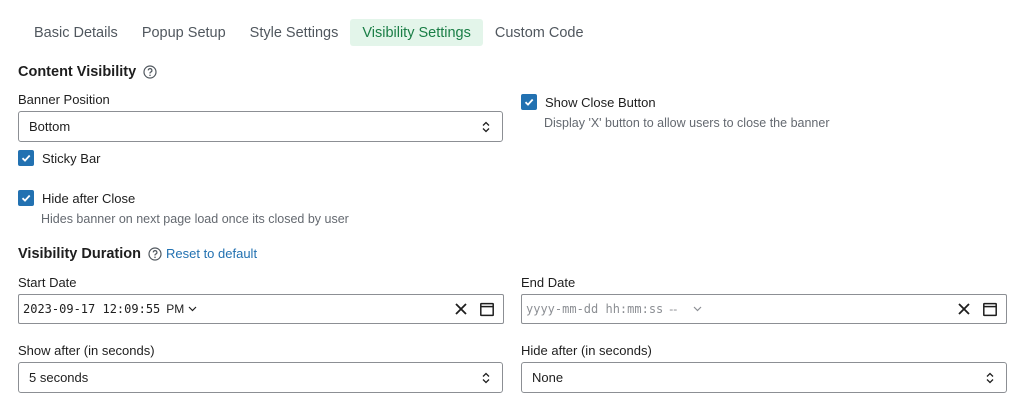  What do you see at coordinates (594, 309) in the screenshot?
I see `end-date-placeholder: yyyy-mm-dd hh:mm:ss` at bounding box center [594, 309].